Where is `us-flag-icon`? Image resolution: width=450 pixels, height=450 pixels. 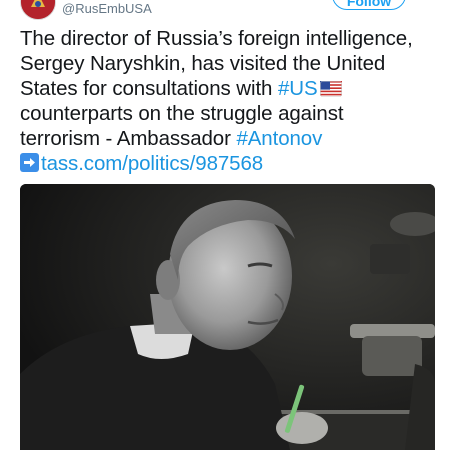 us-flag-icon is located at coordinates (330, 89).